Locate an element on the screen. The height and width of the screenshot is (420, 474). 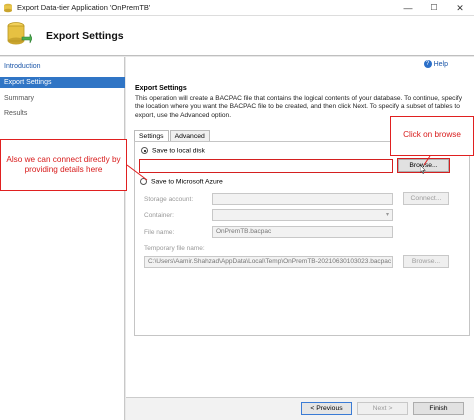
file-name-field: OnPremTB.bacpac is located at coordinates (302, 232).